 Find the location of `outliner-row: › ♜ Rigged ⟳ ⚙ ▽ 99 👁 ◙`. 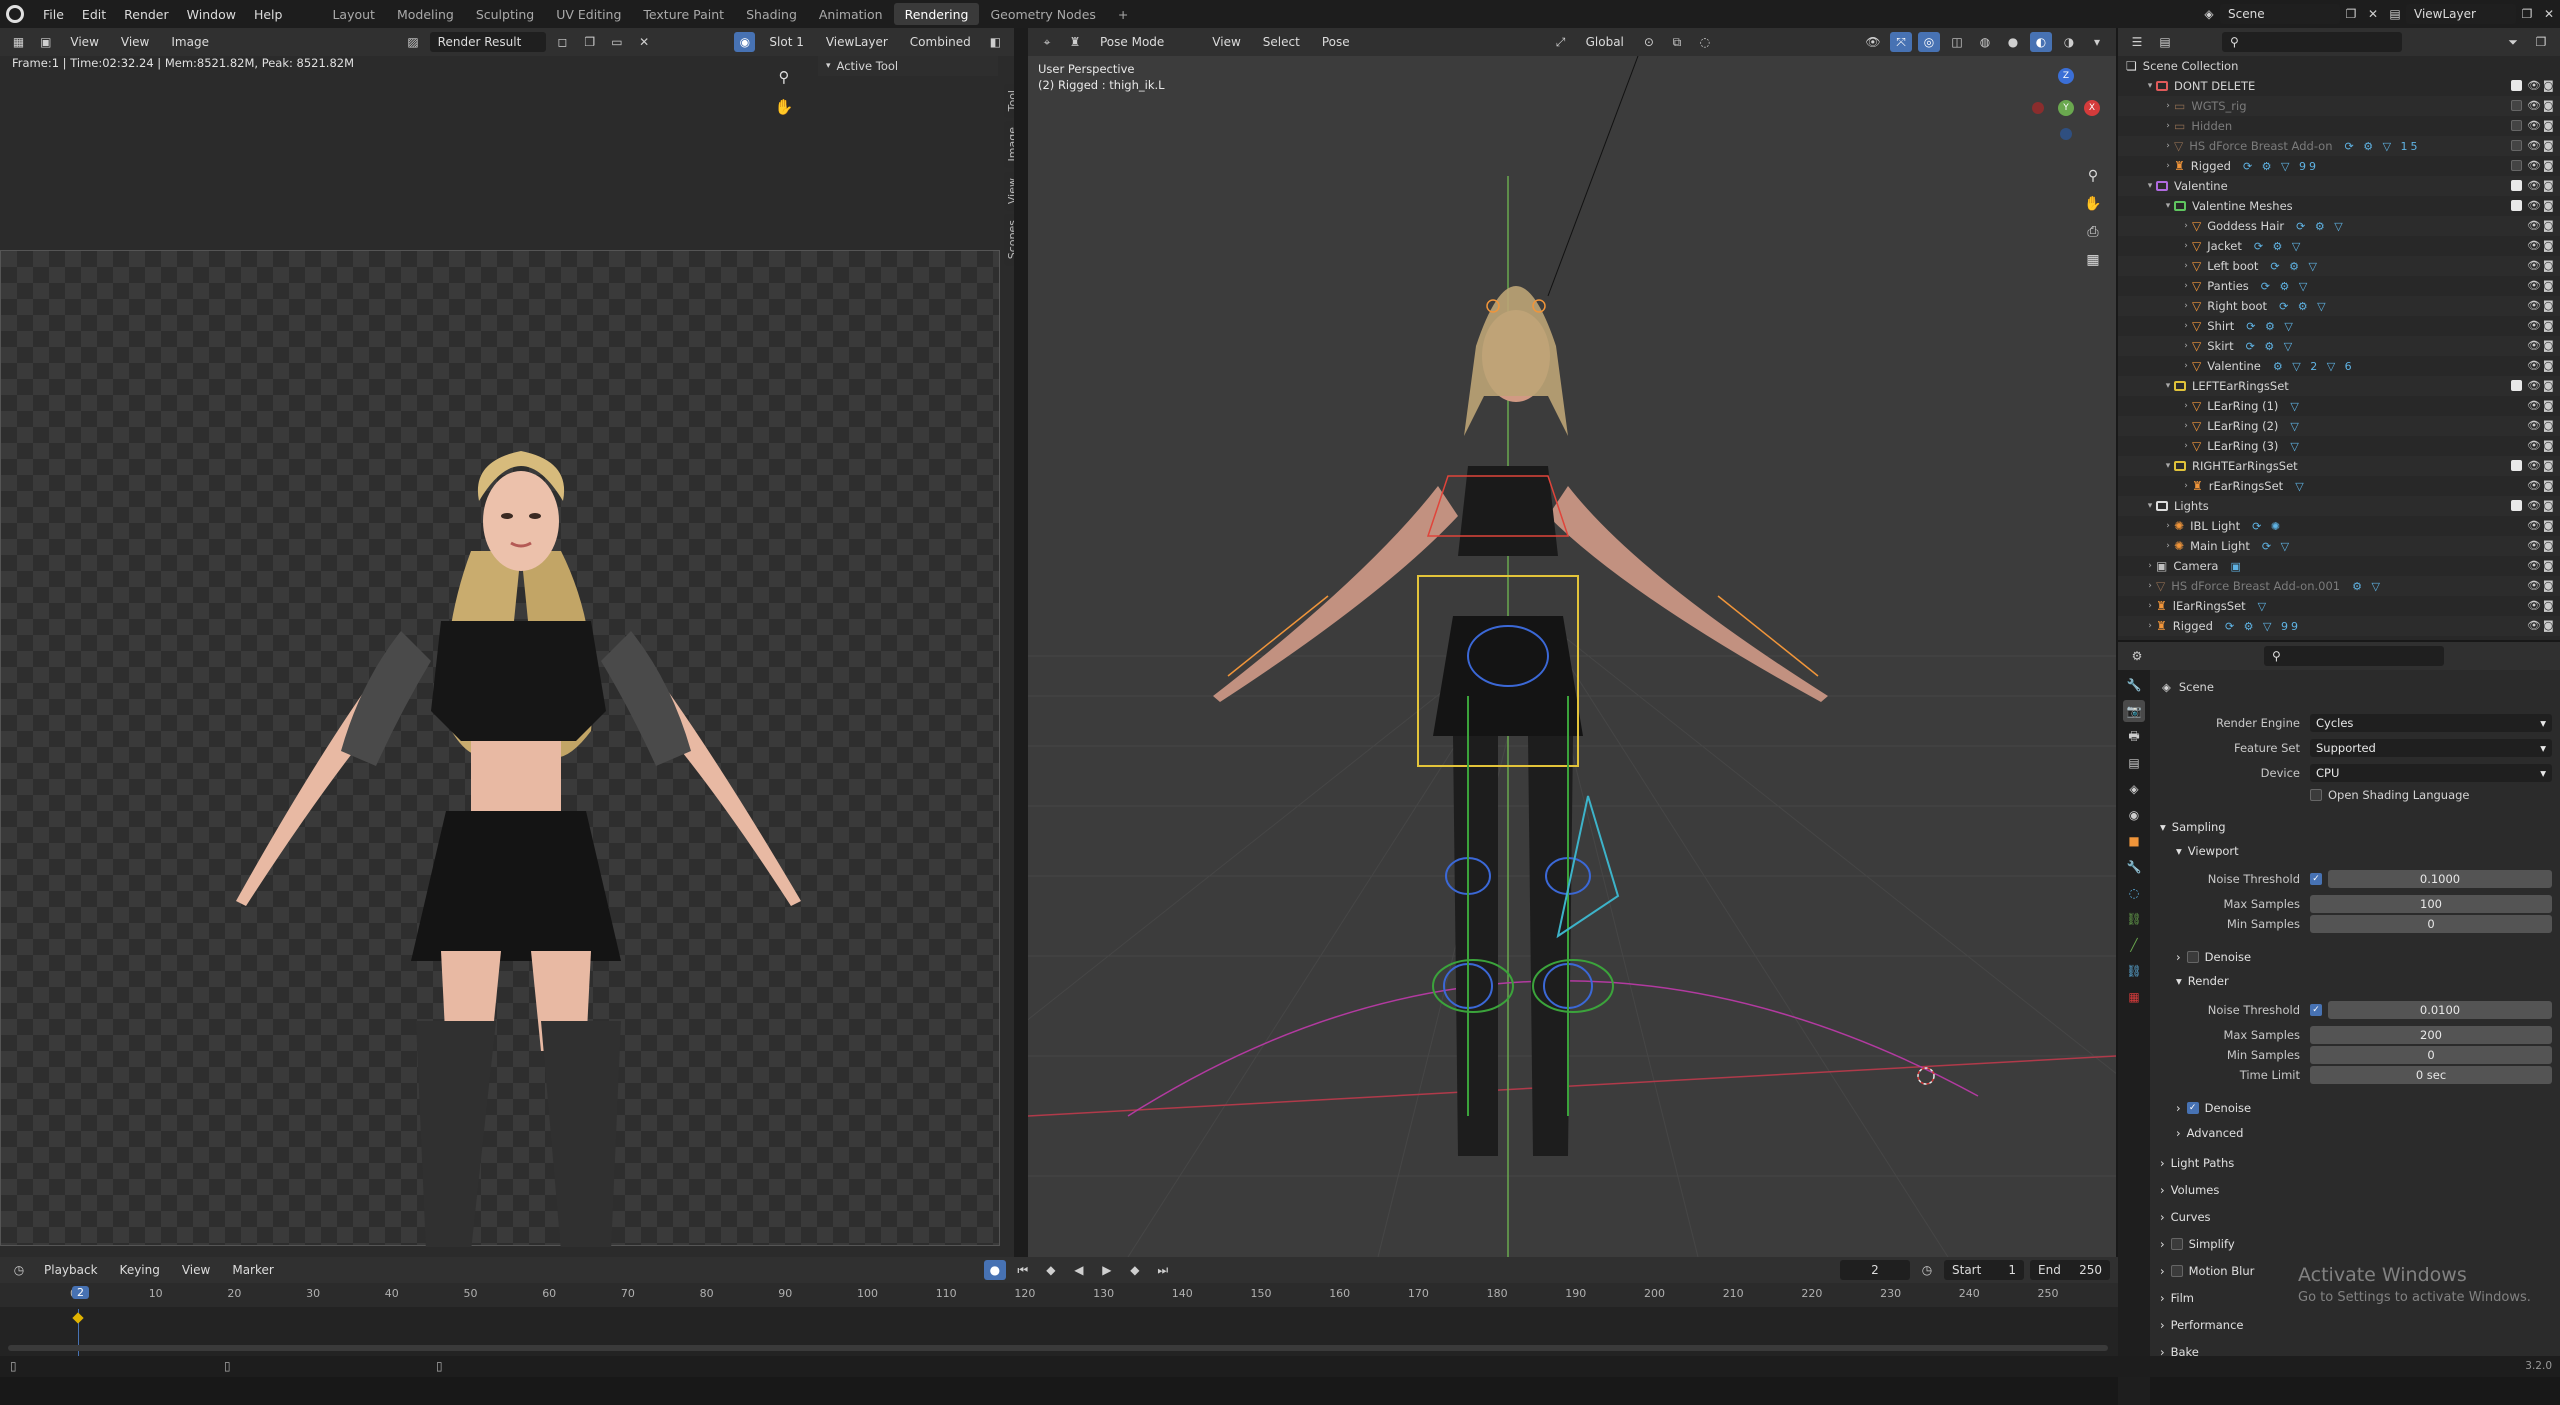

outliner-row: › ♜ Rigged ⟳ ⚙ ▽ 99 👁 ◙ is located at coordinates (2339, 166).